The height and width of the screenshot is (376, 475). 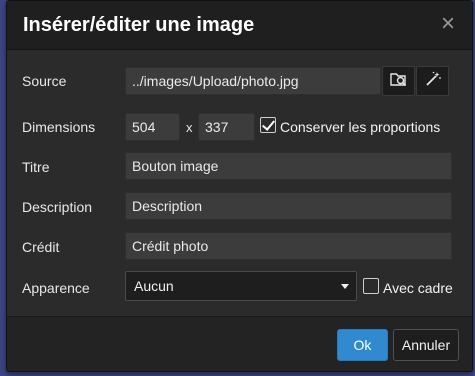 I want to click on appearance-label: Apparence, so click(x=56, y=288).